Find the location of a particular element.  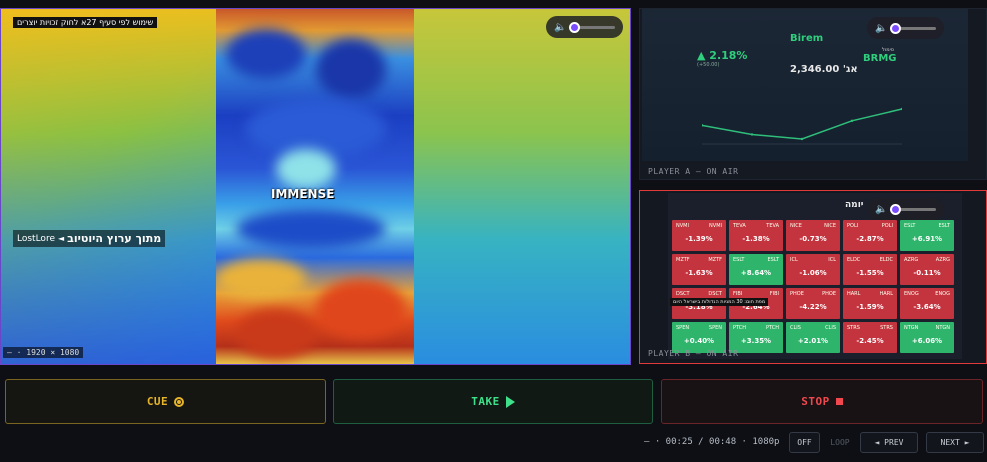

heatmap-title: יומה is located at coordinates (854, 205).